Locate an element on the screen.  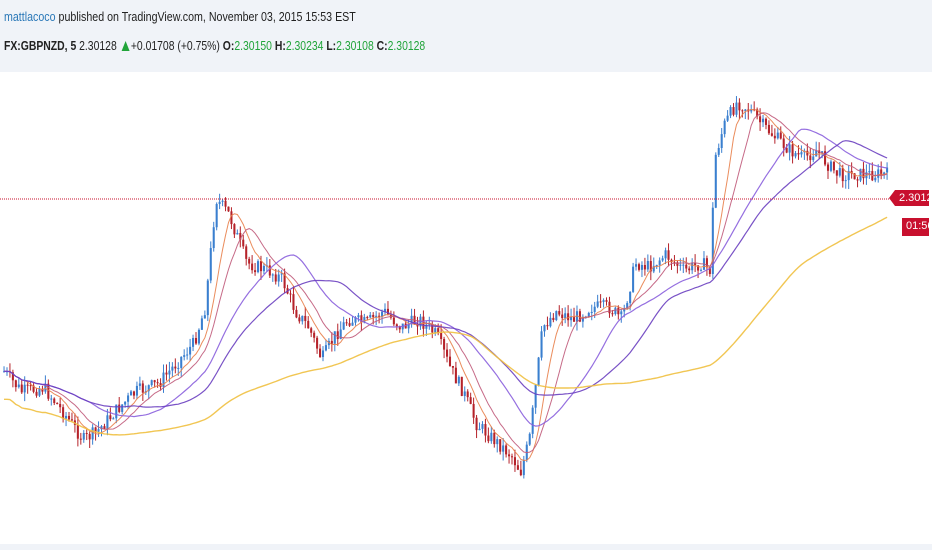
change-value: +0.01708 (+0.75%) is located at coordinates (175, 45).